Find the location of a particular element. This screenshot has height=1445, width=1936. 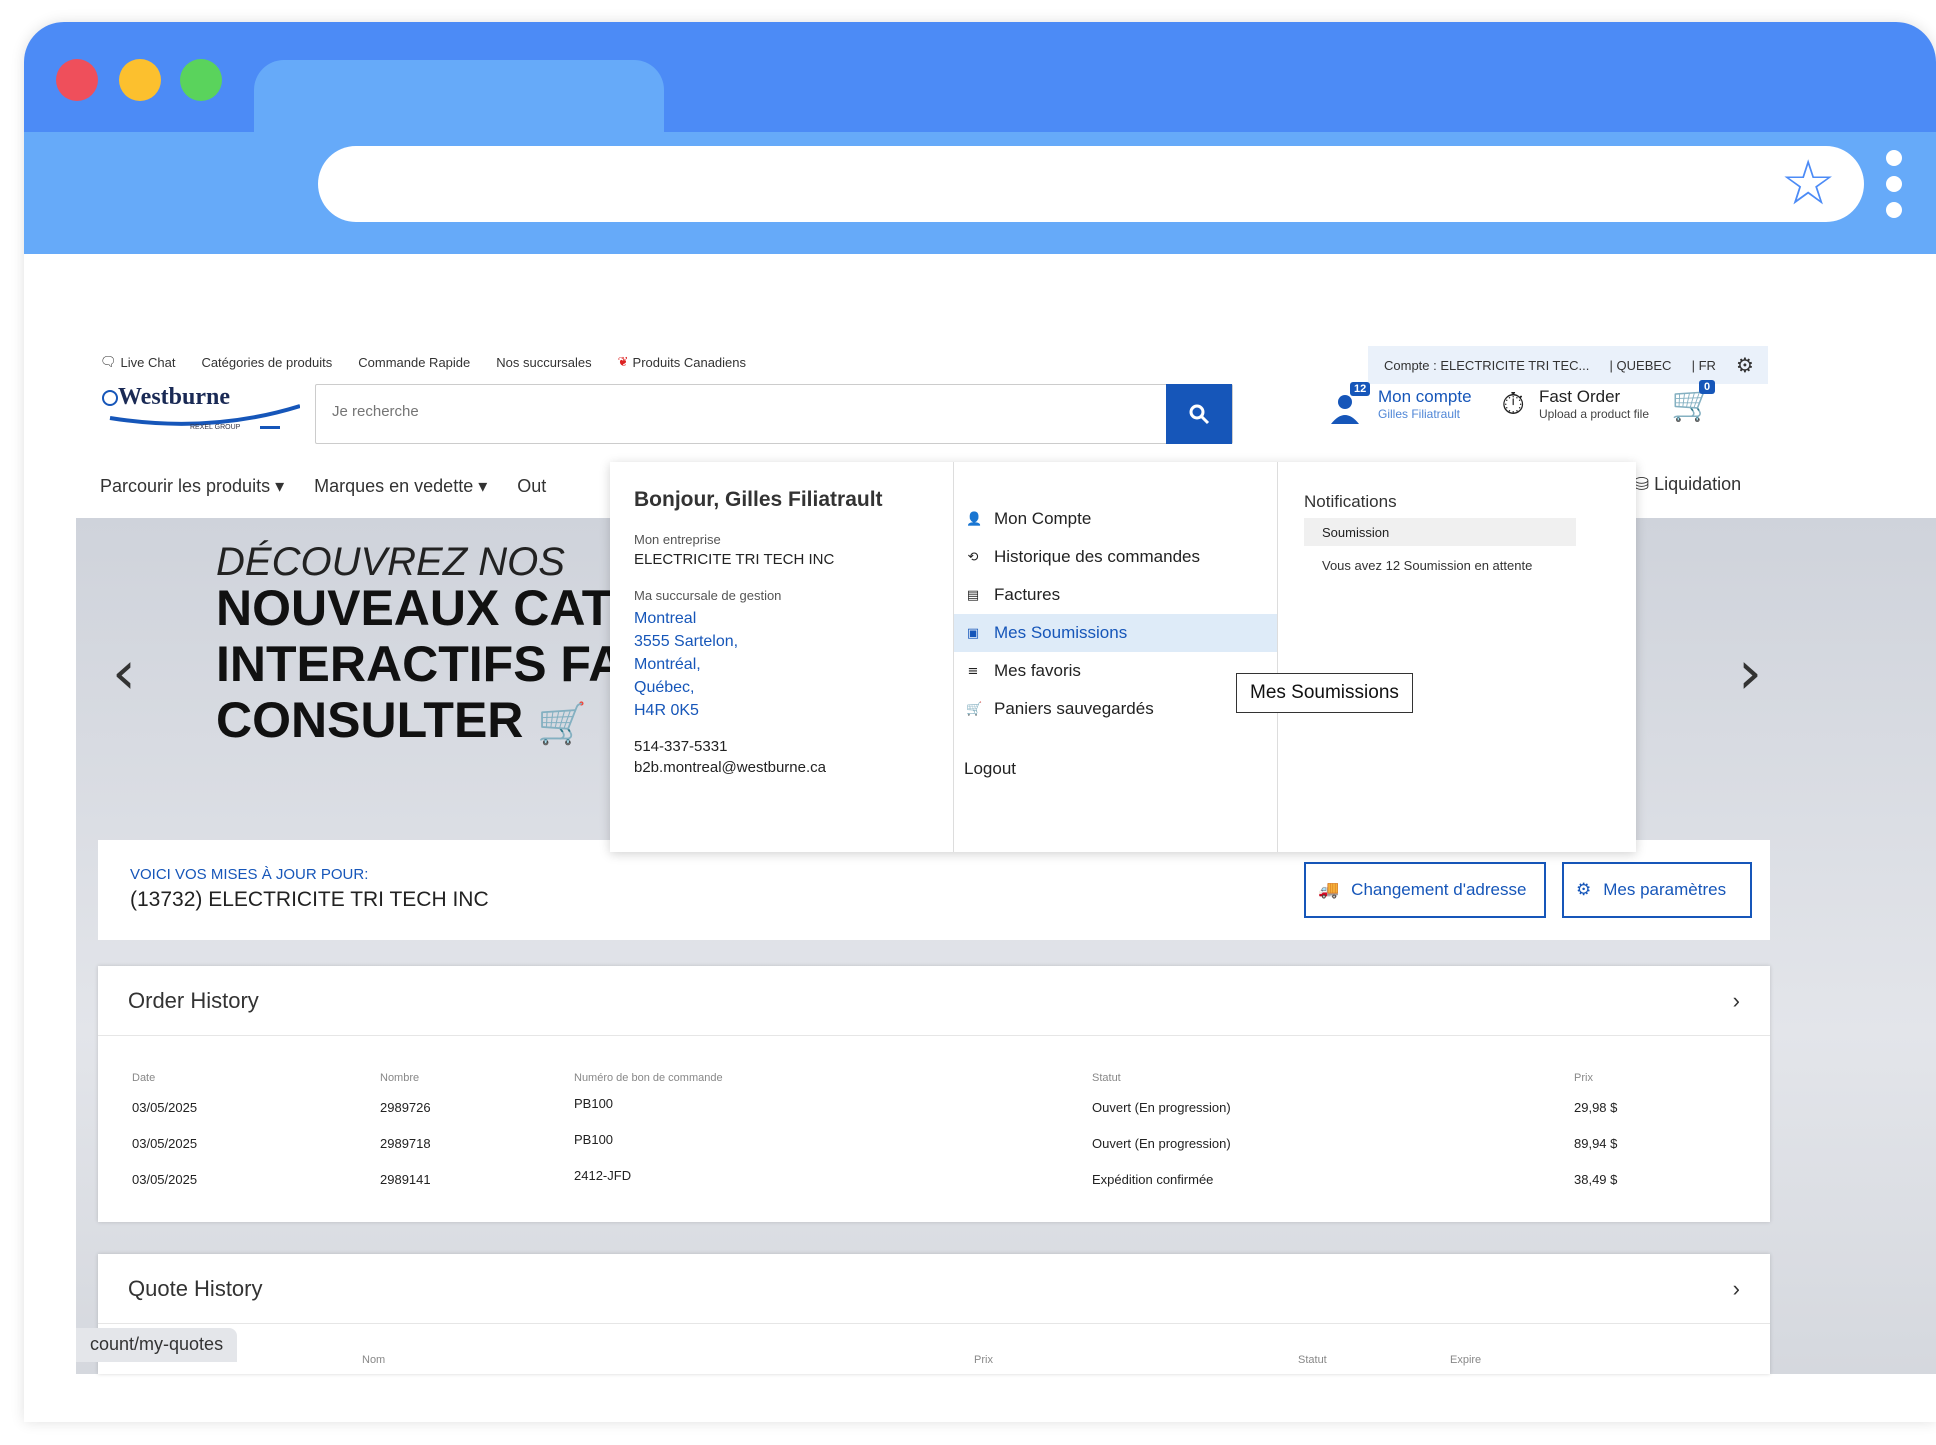

menu-invoices: ▤ Factures is located at coordinates (1115, 595).